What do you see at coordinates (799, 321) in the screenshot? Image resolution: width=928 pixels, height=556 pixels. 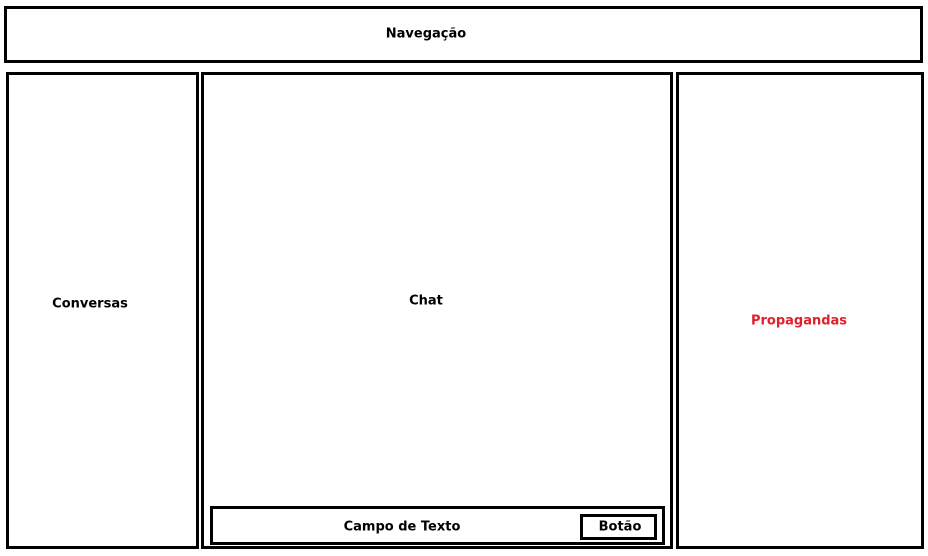 I see `ads-label: Propagandas` at bounding box center [799, 321].